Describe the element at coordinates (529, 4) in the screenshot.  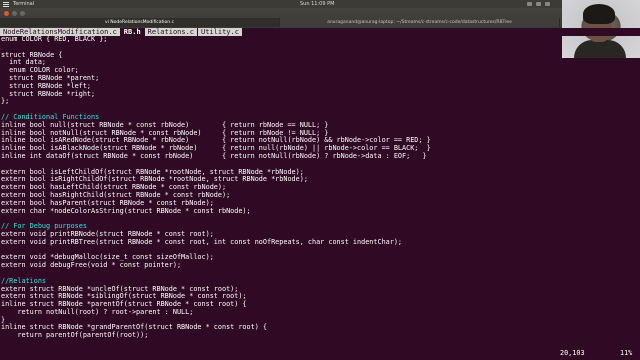
I see `network-icon` at that location.